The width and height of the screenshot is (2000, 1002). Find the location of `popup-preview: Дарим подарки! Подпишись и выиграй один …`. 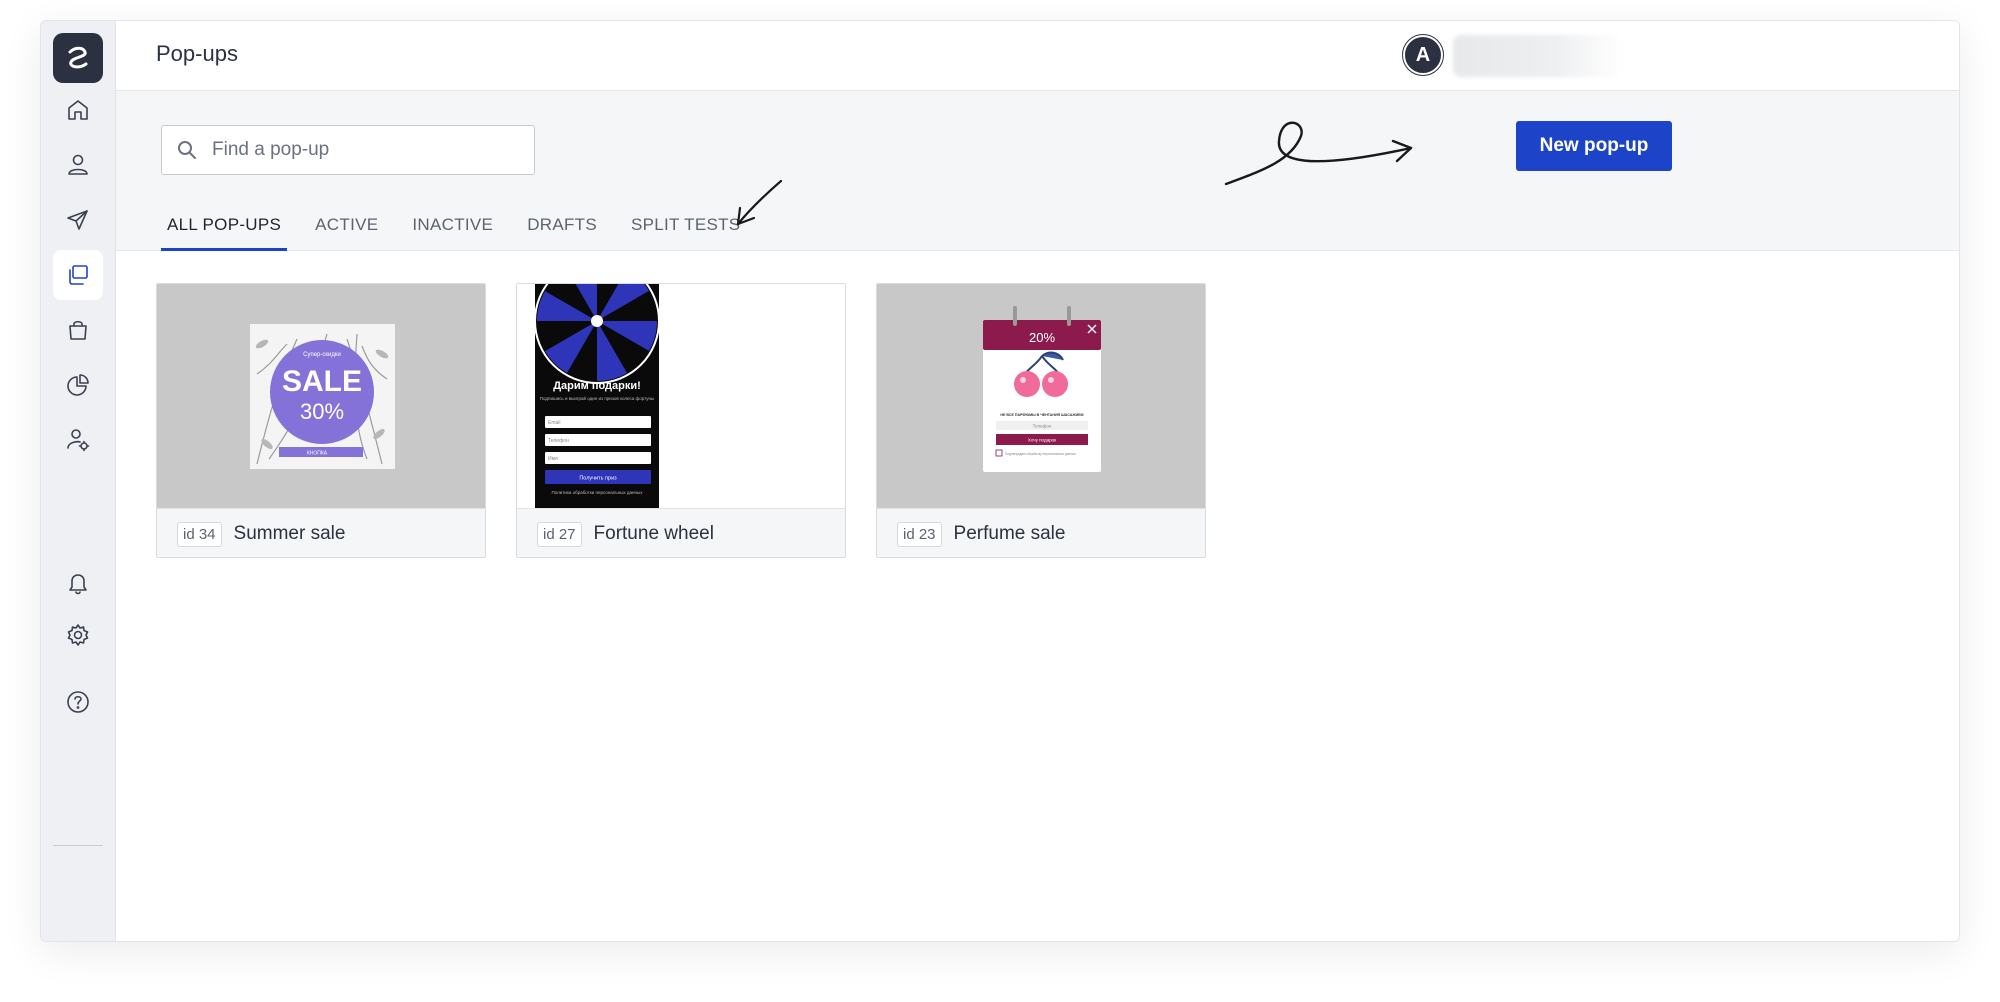

popup-preview: Дарим подарки! Подпишись и выиграй один … is located at coordinates (681, 396).